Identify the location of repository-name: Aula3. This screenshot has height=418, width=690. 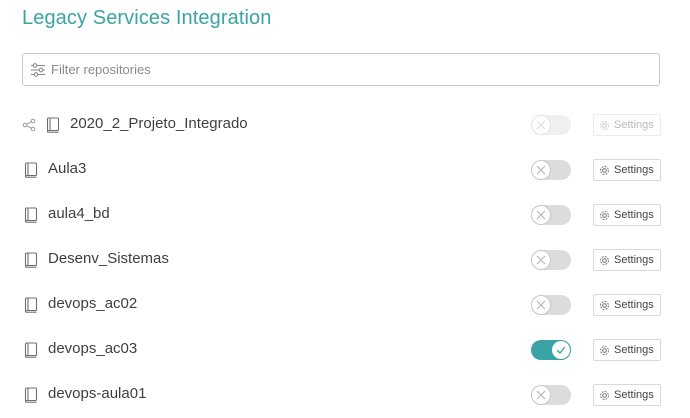
(67, 168).